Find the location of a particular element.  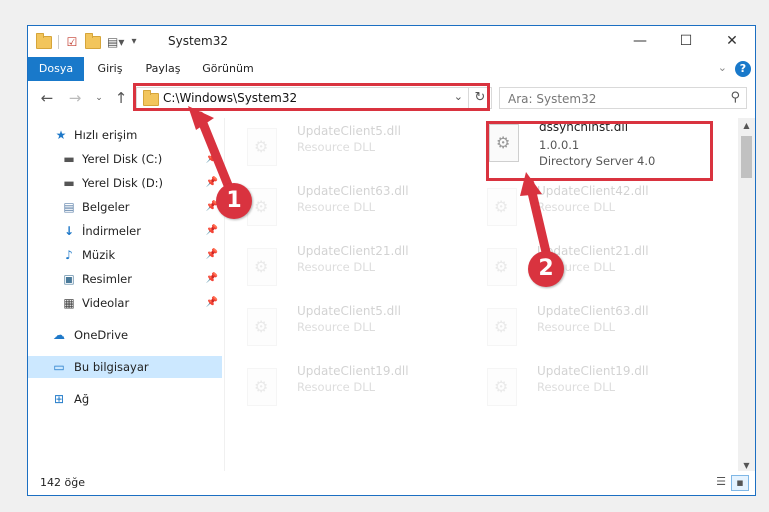

arrow-2-head is located at coordinates (531, 184).